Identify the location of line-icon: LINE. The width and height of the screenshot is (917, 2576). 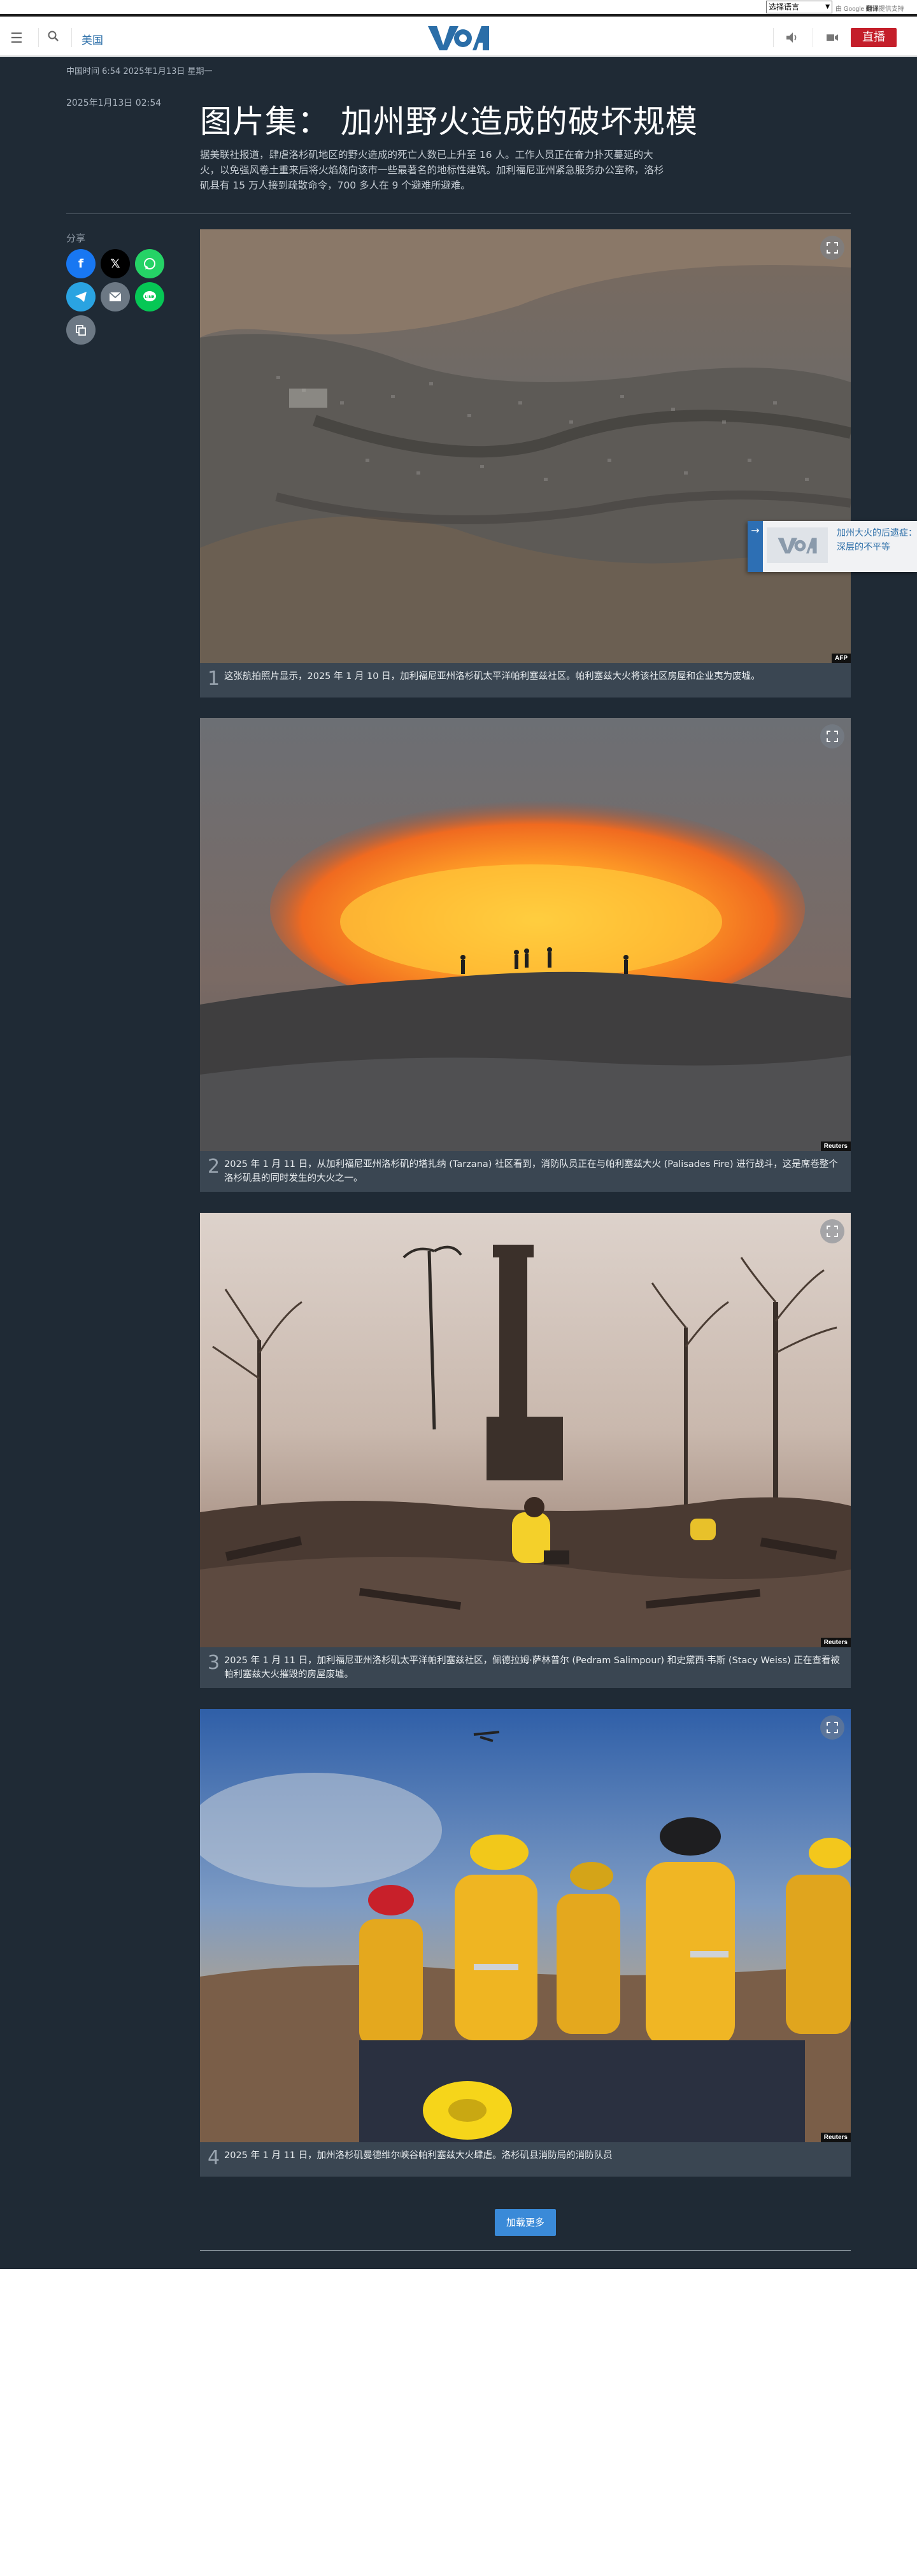
(149, 297).